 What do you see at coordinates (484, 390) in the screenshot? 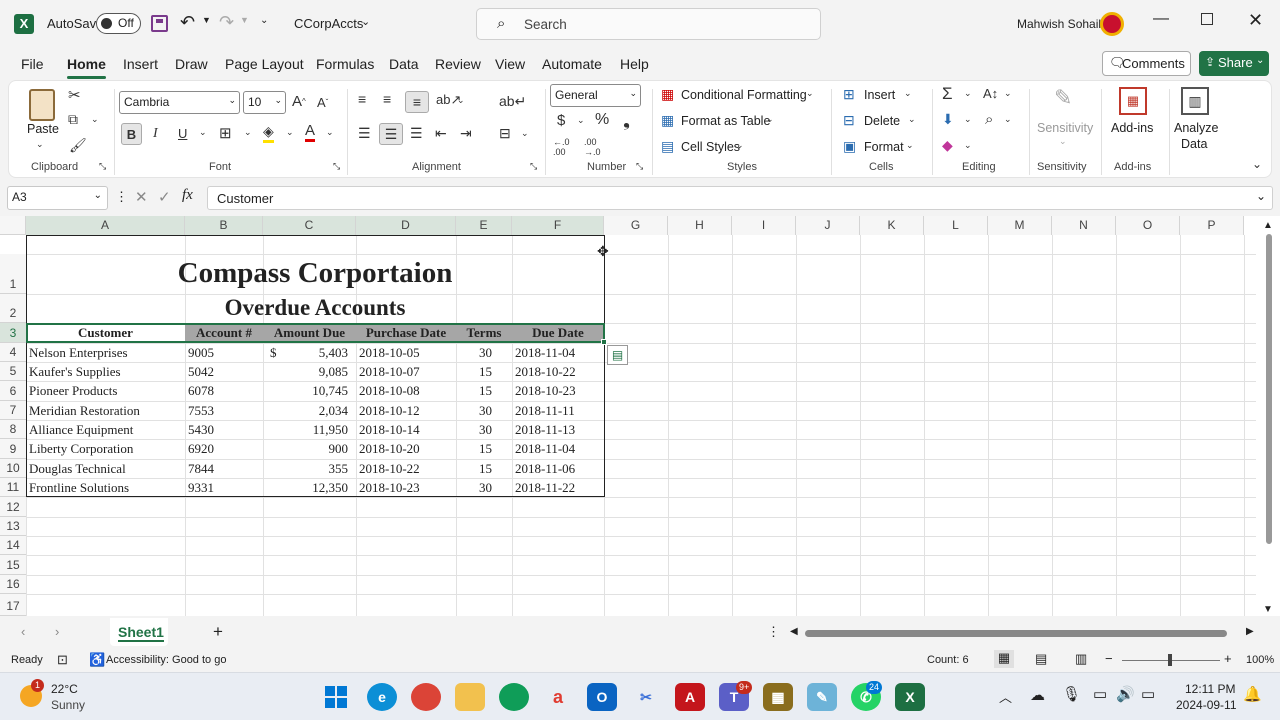
I see `table-cell: 15` at bounding box center [484, 390].